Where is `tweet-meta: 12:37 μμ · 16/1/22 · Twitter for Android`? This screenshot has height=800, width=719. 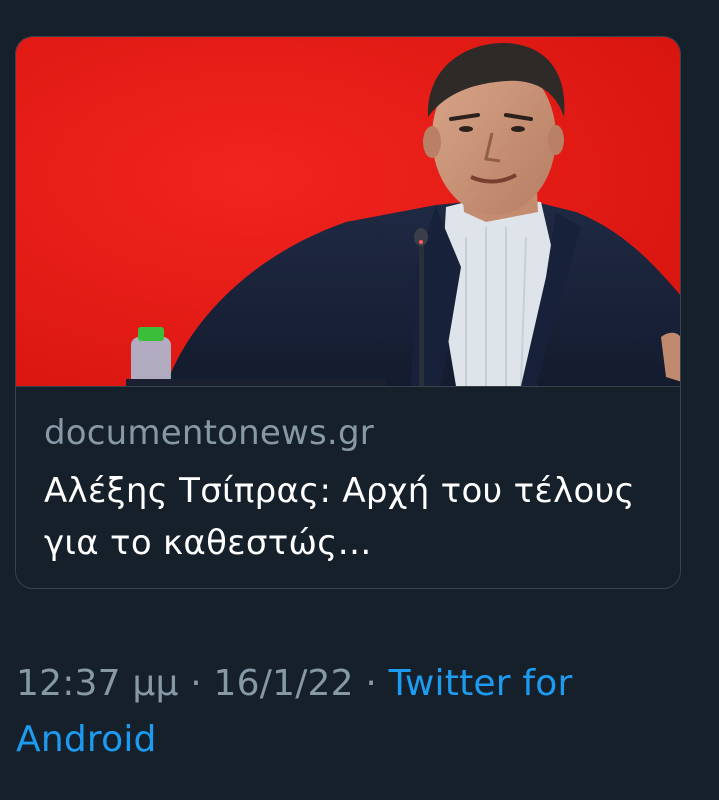
tweet-meta: 12:37 μμ · 16/1/22 · Twitter for Android is located at coordinates (361, 712).